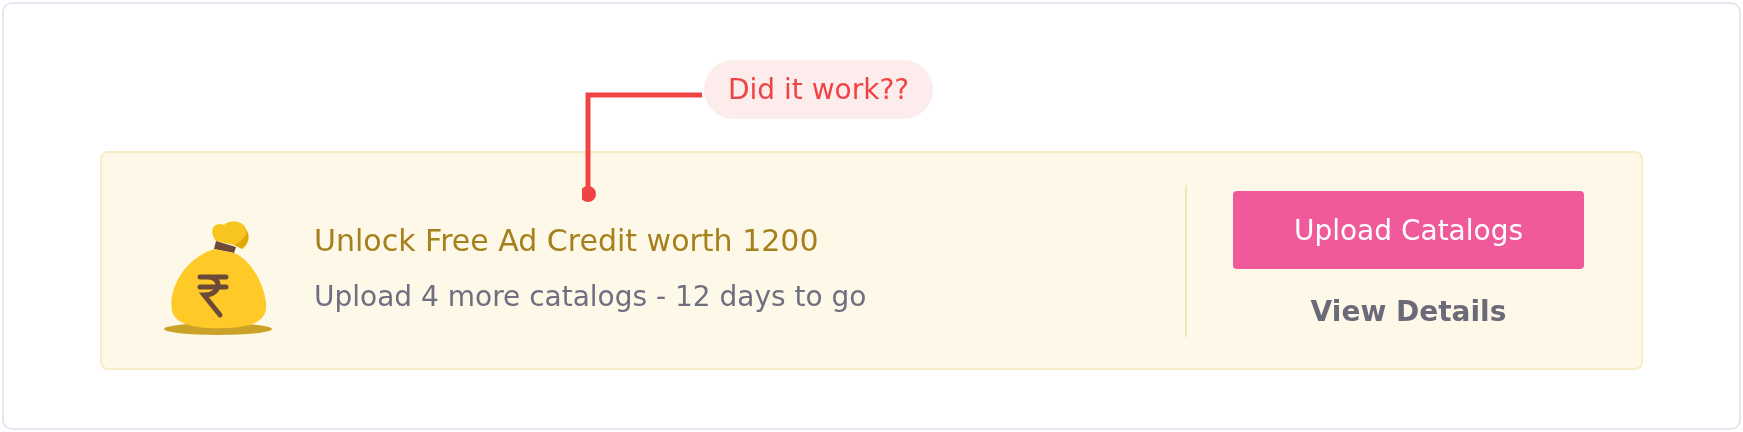  I want to click on annotation-bubble: Did it work??, so click(819, 89).